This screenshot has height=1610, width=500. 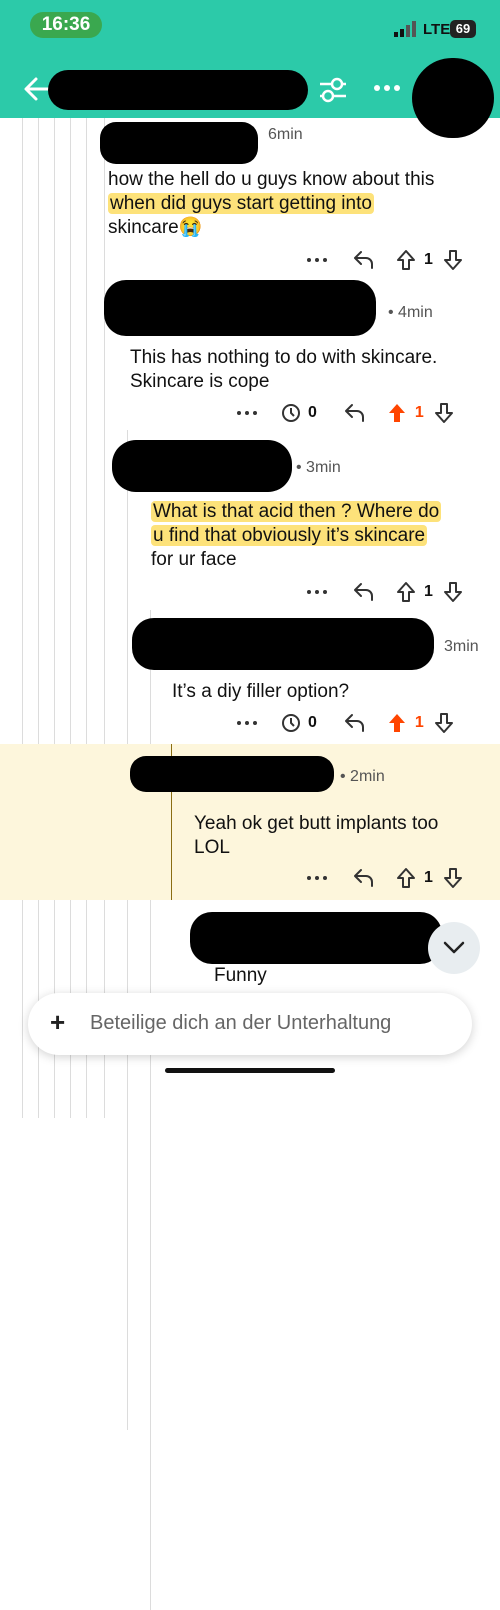 What do you see at coordinates (453, 98) in the screenshot?
I see `avatar` at bounding box center [453, 98].